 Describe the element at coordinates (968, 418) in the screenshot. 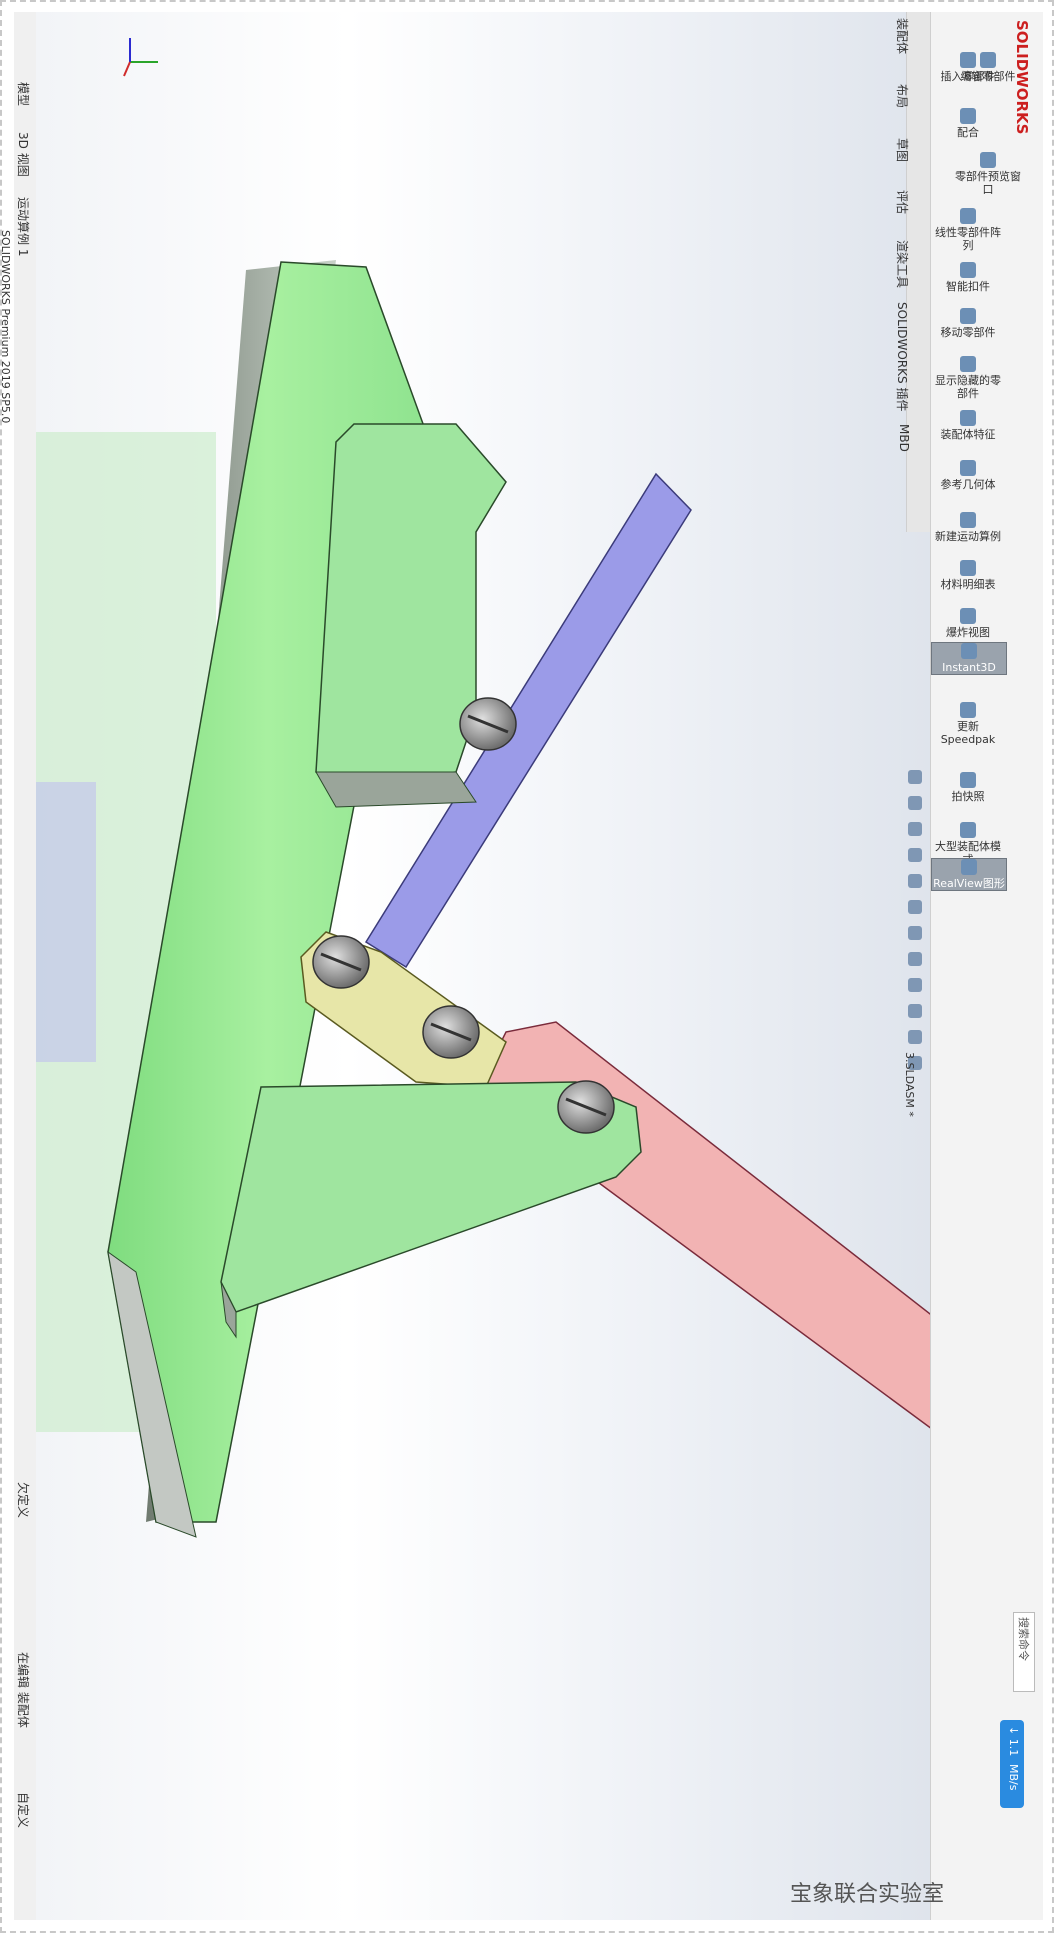

I see `assembly-feature-icon` at that location.